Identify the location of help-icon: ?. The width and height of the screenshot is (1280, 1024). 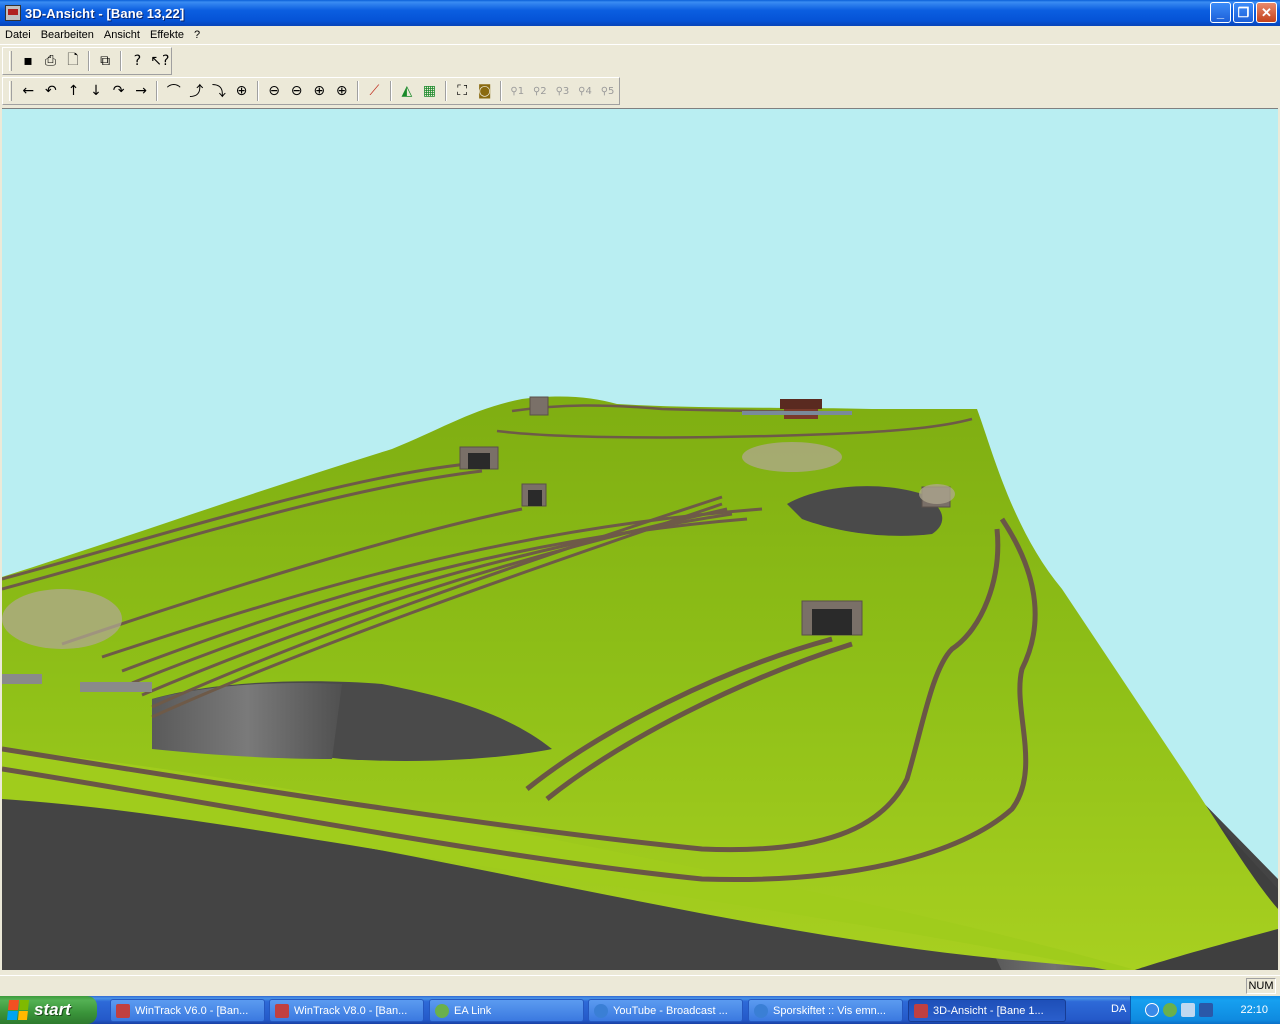
(137, 61).